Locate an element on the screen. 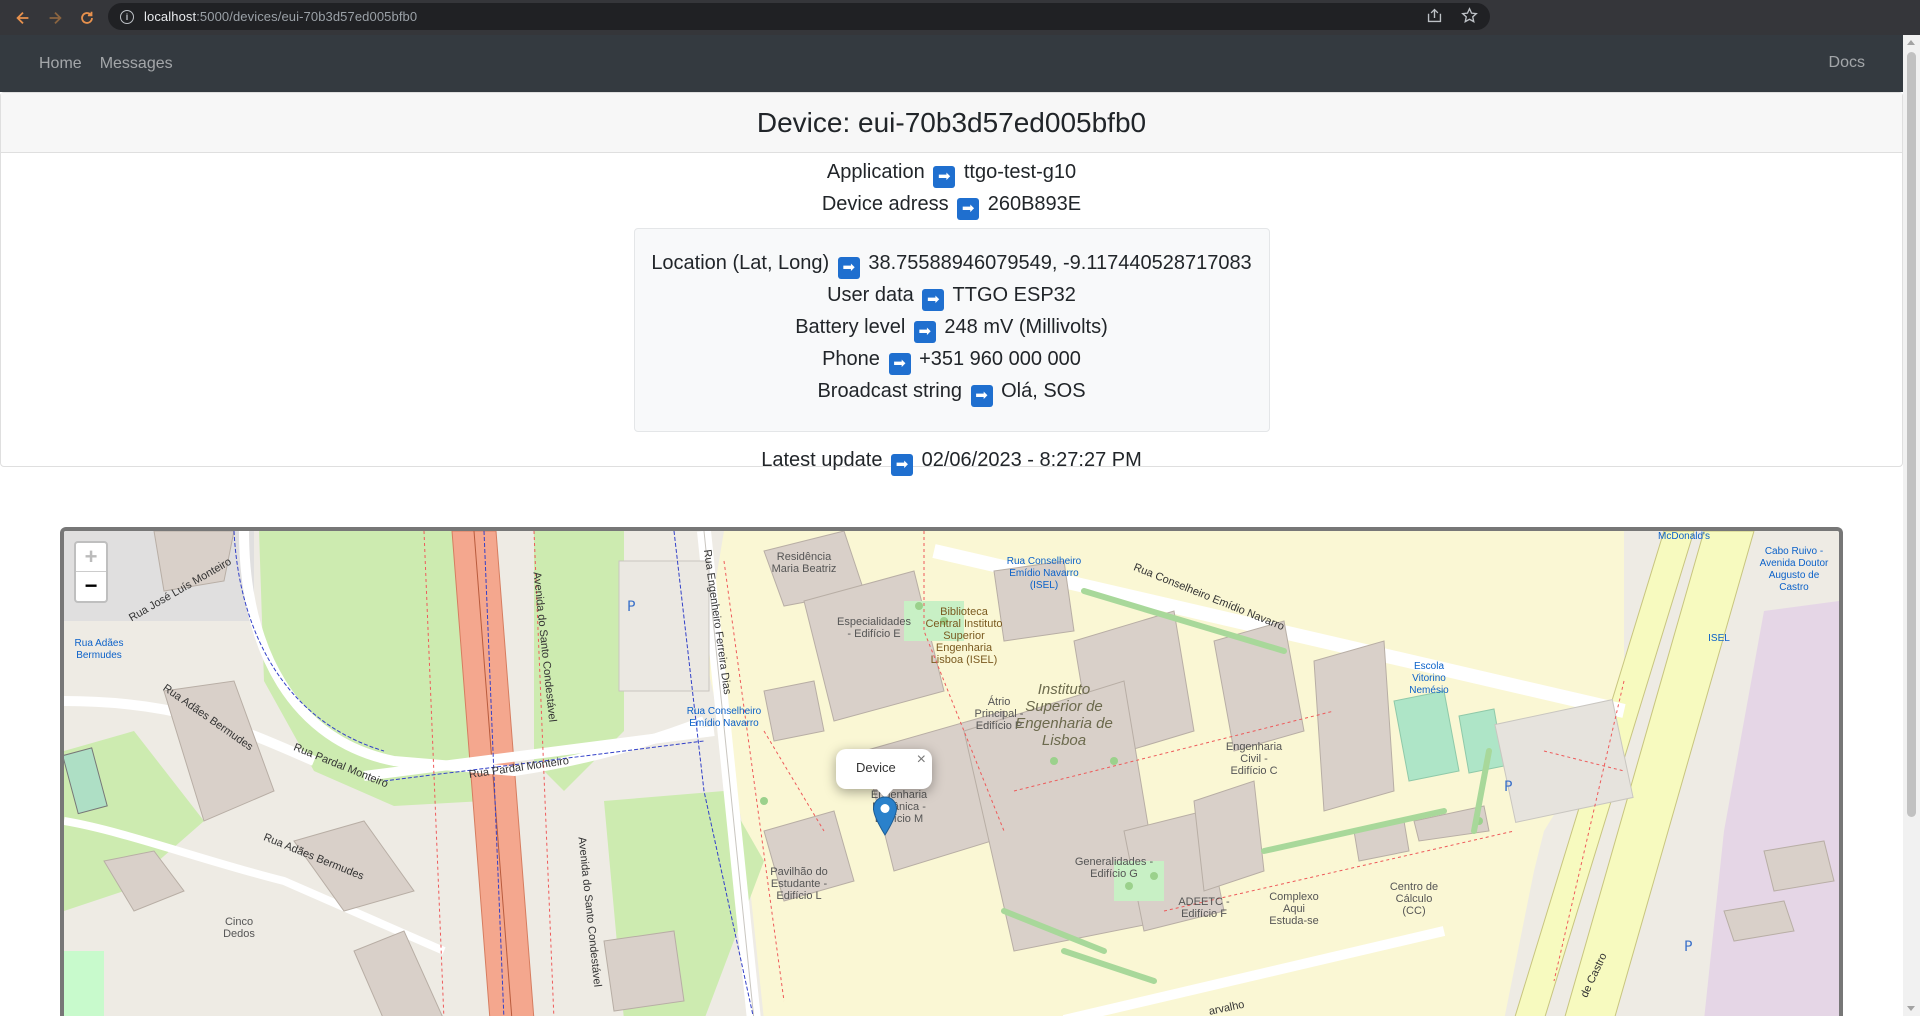  latest-update-row: Latest update ➡ 02/06/2023 - 8:27:27 PM is located at coordinates (951, 460).